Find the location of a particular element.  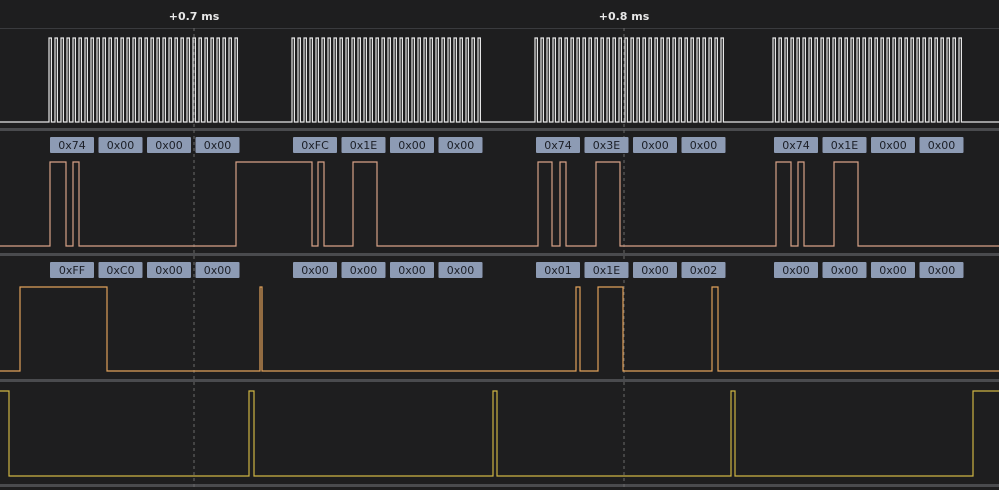

mosi-byte-text: 0x3E is located at coordinates (607, 145).